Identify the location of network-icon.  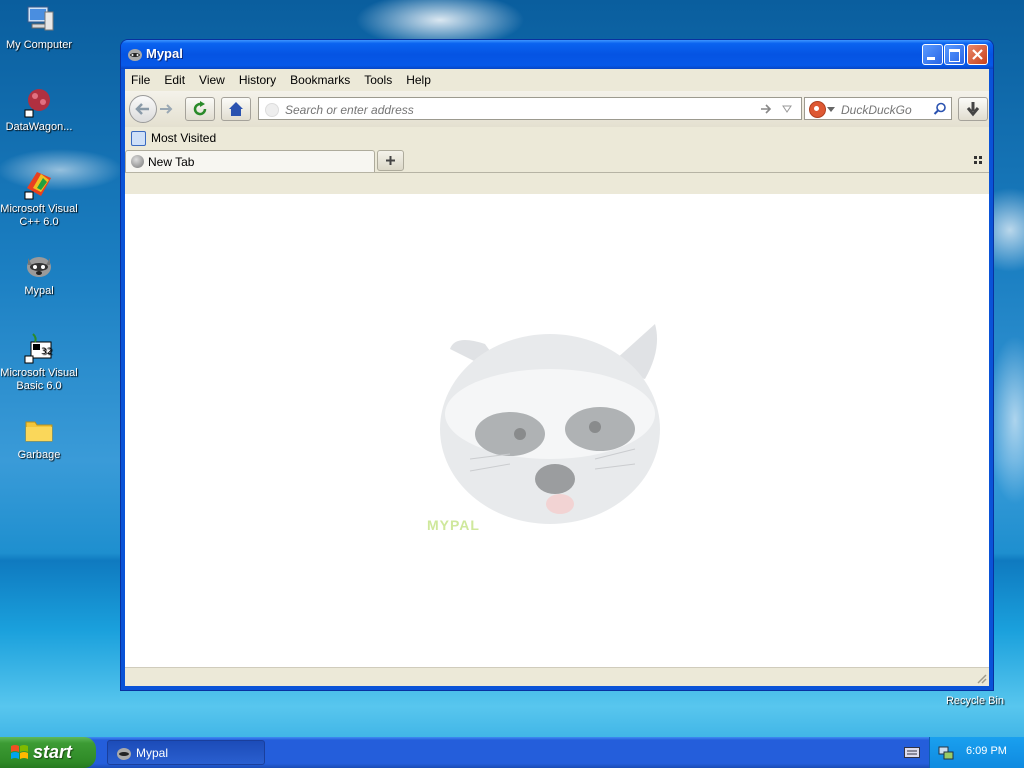
(946, 753).